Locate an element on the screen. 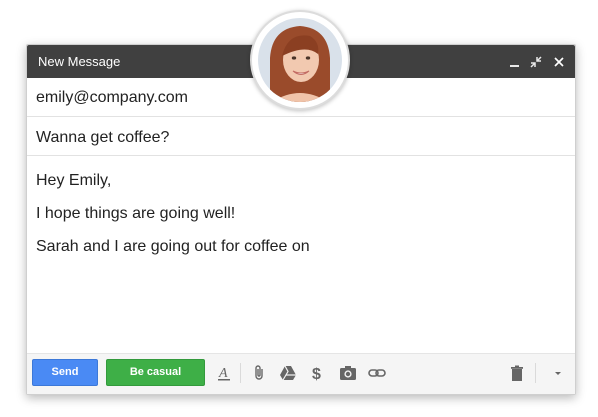 Image resolution: width=598 pixels, height=417 pixels. close-icon is located at coordinates (559, 62).